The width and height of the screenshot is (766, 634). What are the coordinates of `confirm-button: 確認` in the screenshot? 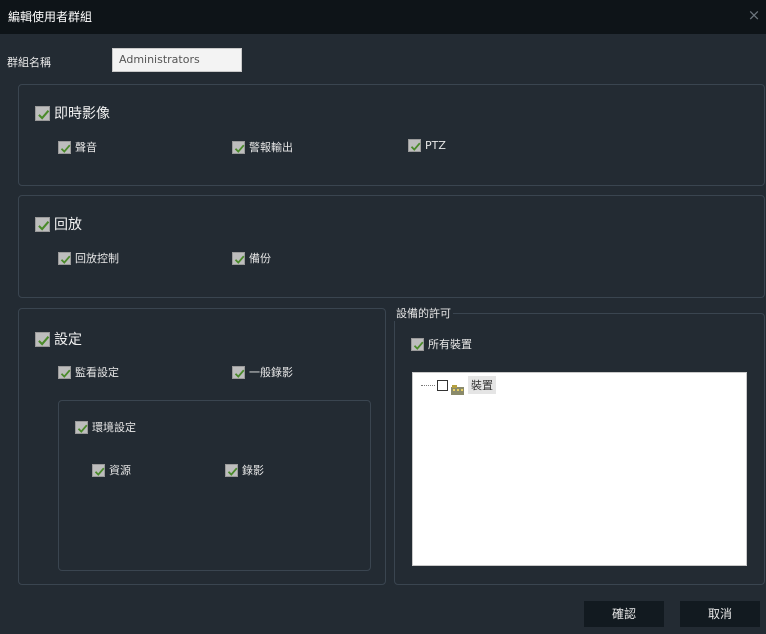 It's located at (624, 614).